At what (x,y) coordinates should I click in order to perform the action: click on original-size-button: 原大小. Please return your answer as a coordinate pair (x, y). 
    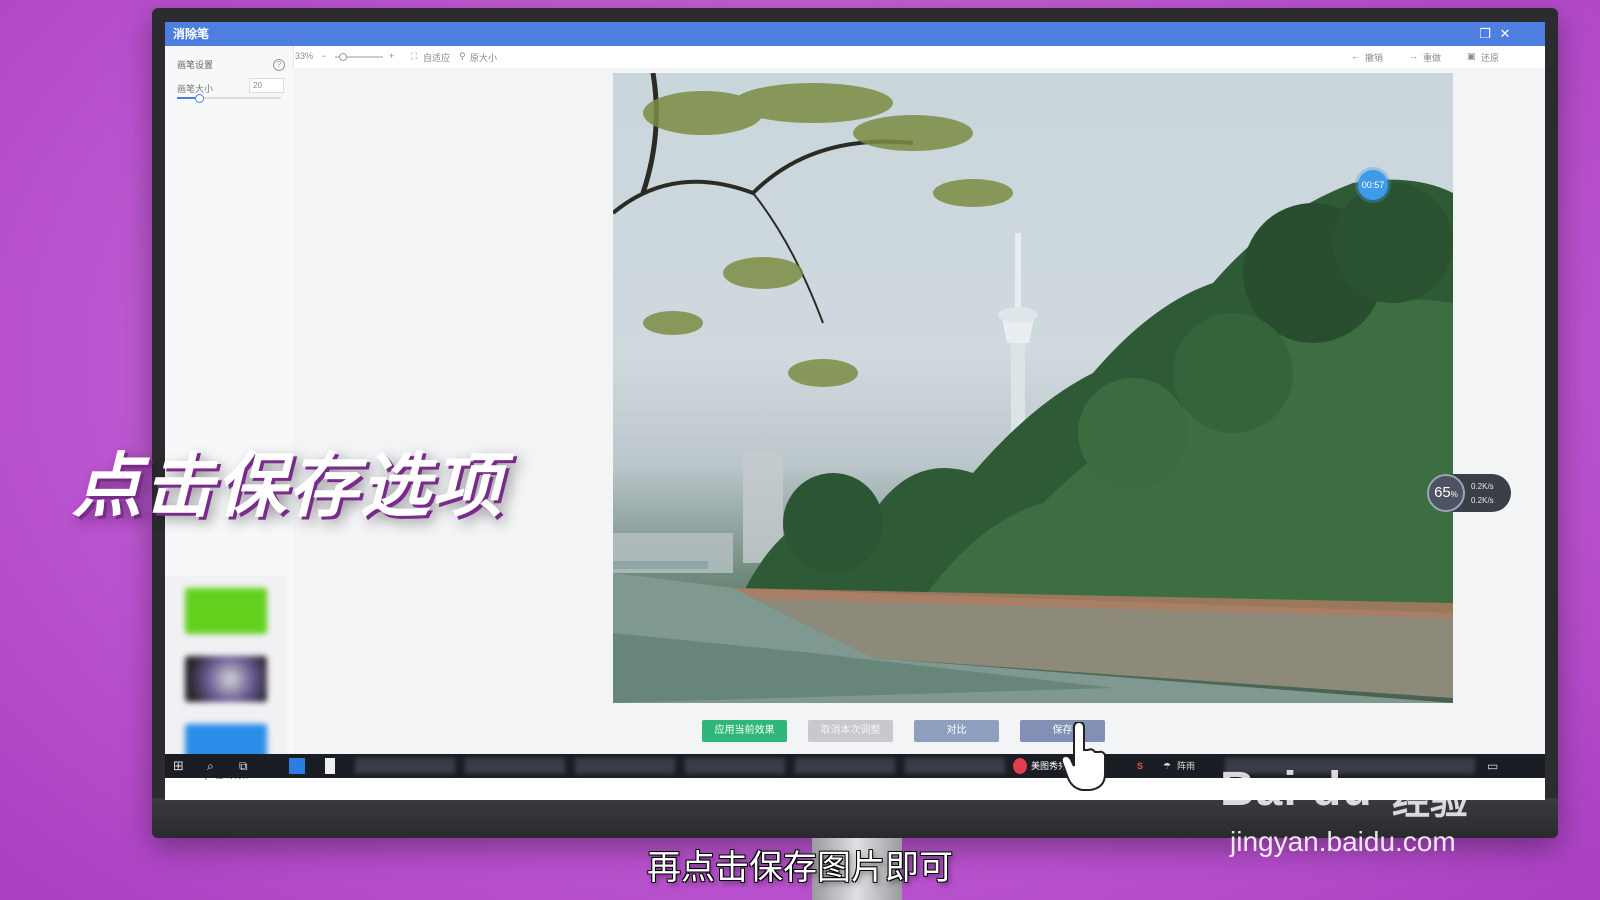
    Looking at the image, I should click on (483, 57).